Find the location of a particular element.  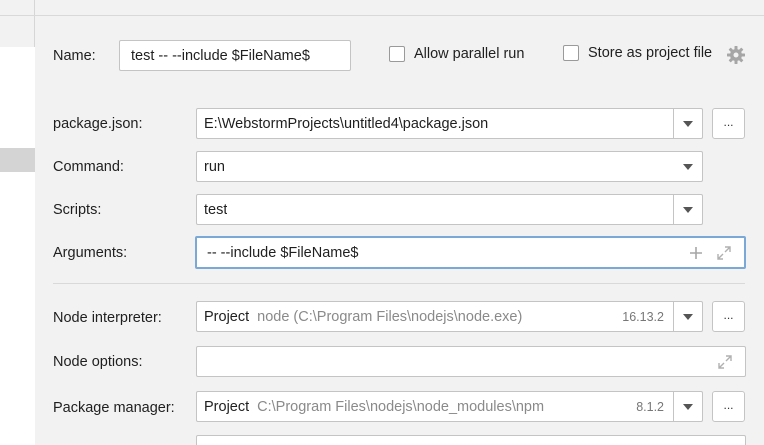

arguments-input: -- --include $FileName$ is located at coordinates (470, 252).